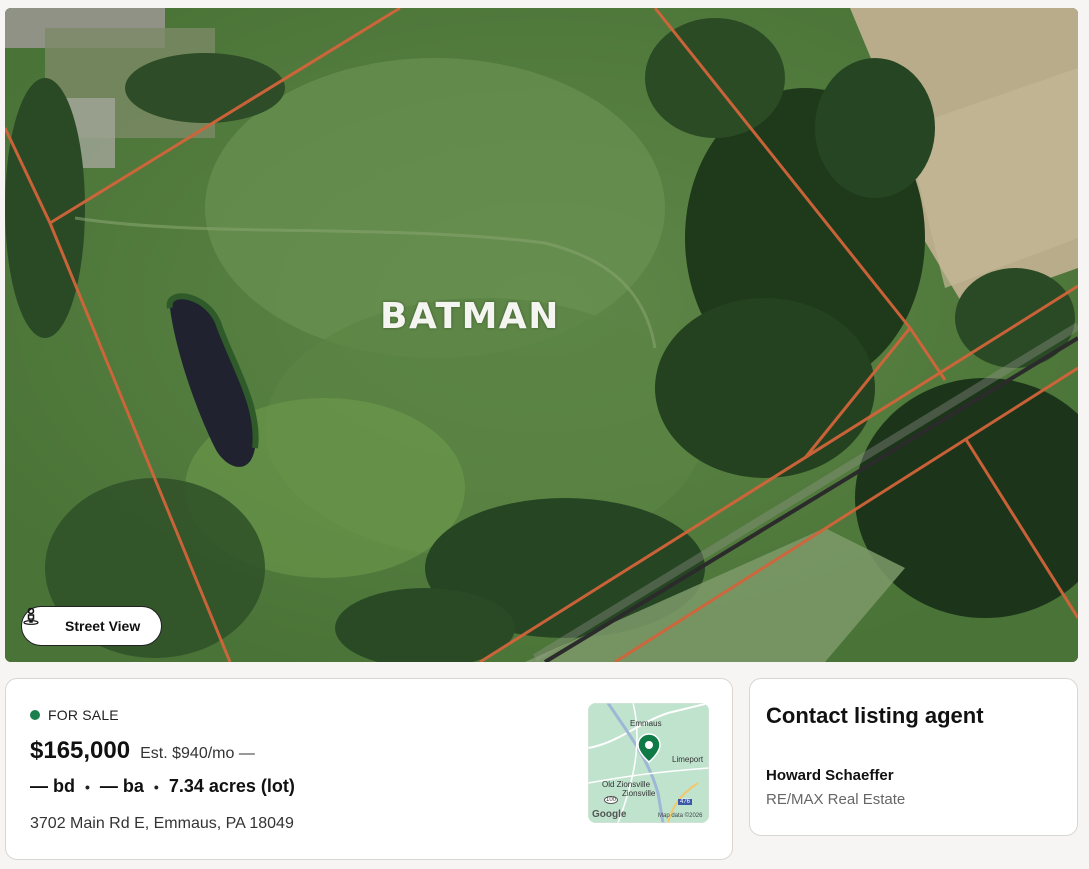  I want to click on contact-agent-title: Contact listing agent, so click(875, 715).